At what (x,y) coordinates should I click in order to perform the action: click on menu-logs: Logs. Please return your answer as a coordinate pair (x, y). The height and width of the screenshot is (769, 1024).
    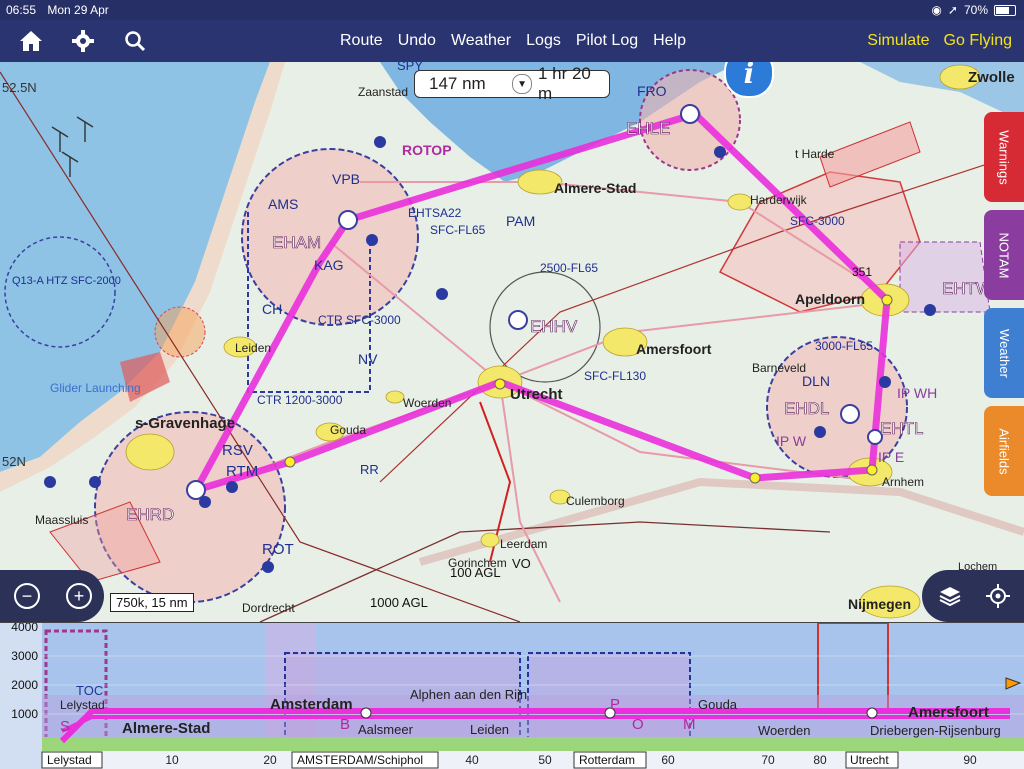
    Looking at the image, I should click on (543, 41).